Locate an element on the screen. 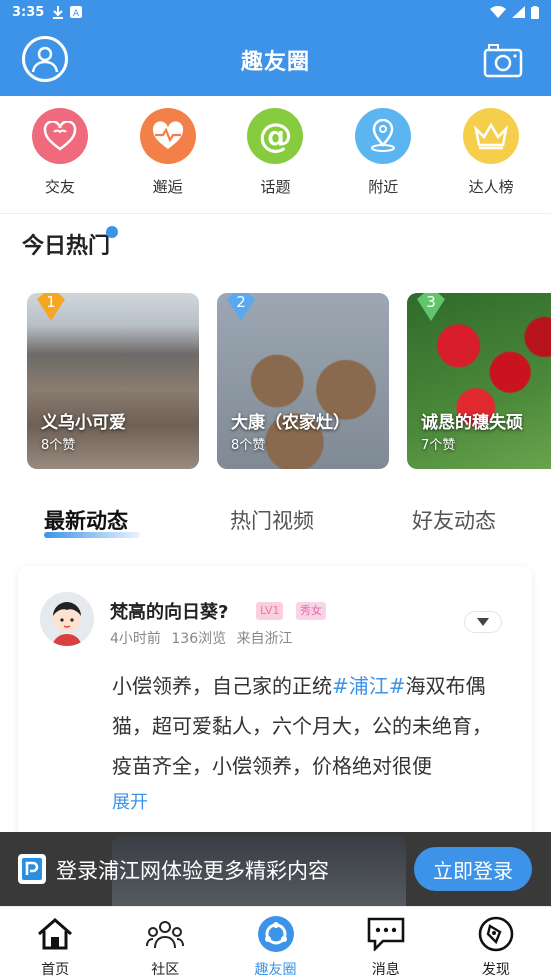  status-system-icons is located at coordinates (514, 12).